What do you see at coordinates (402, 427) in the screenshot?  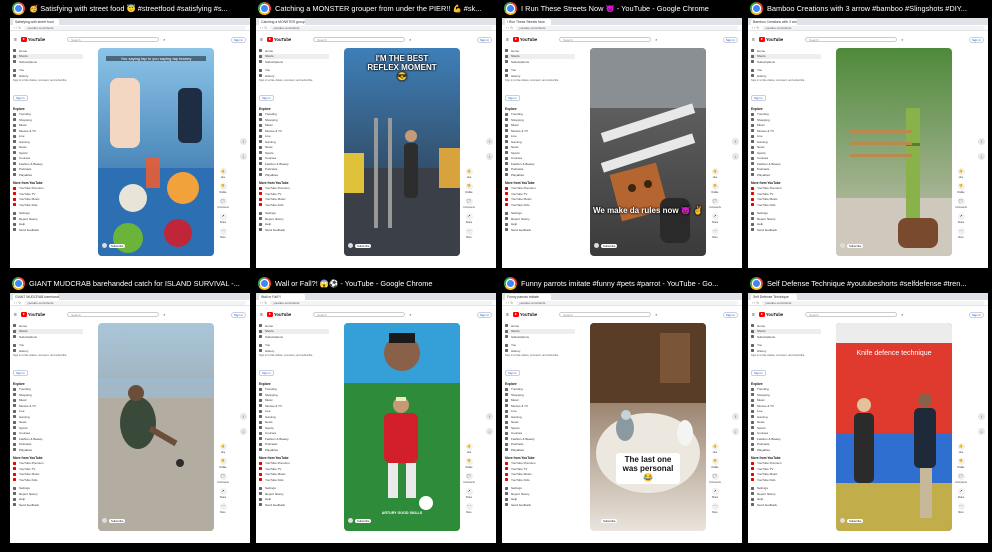 I see `short-video-player: Subscribe ARTURY GOOD SKILLS` at bounding box center [402, 427].